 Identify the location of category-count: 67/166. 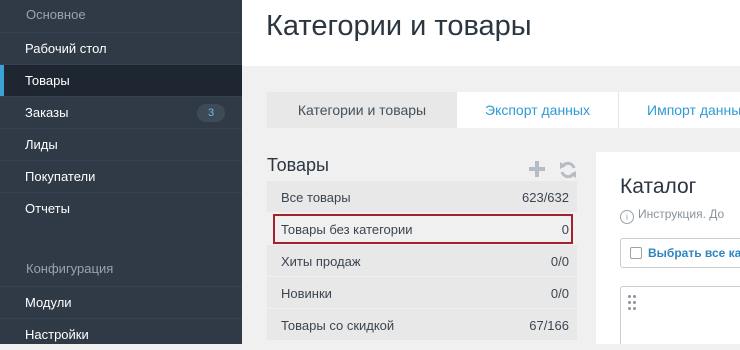
(549, 325).